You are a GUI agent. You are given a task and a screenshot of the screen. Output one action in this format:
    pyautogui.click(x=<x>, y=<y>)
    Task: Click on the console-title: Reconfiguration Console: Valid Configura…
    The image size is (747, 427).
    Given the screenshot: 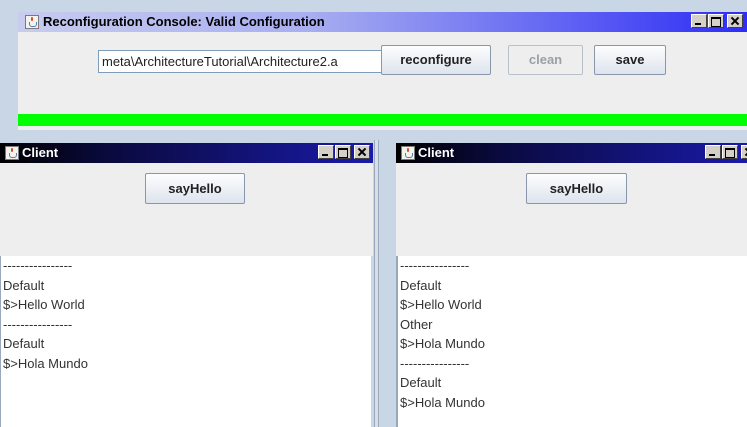 What is the action you would take?
    pyautogui.click(x=184, y=21)
    